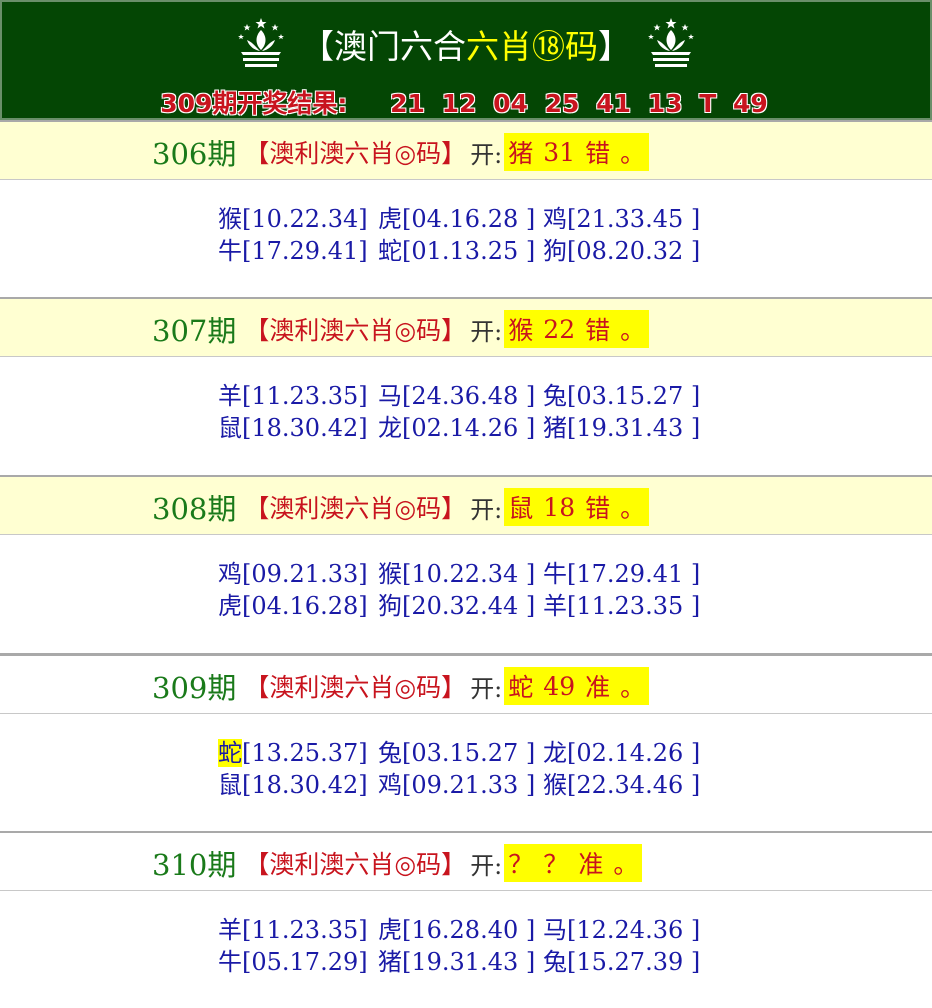 The width and height of the screenshot is (932, 1008). What do you see at coordinates (194, 865) in the screenshot?
I see `issue-number: 310期` at bounding box center [194, 865].